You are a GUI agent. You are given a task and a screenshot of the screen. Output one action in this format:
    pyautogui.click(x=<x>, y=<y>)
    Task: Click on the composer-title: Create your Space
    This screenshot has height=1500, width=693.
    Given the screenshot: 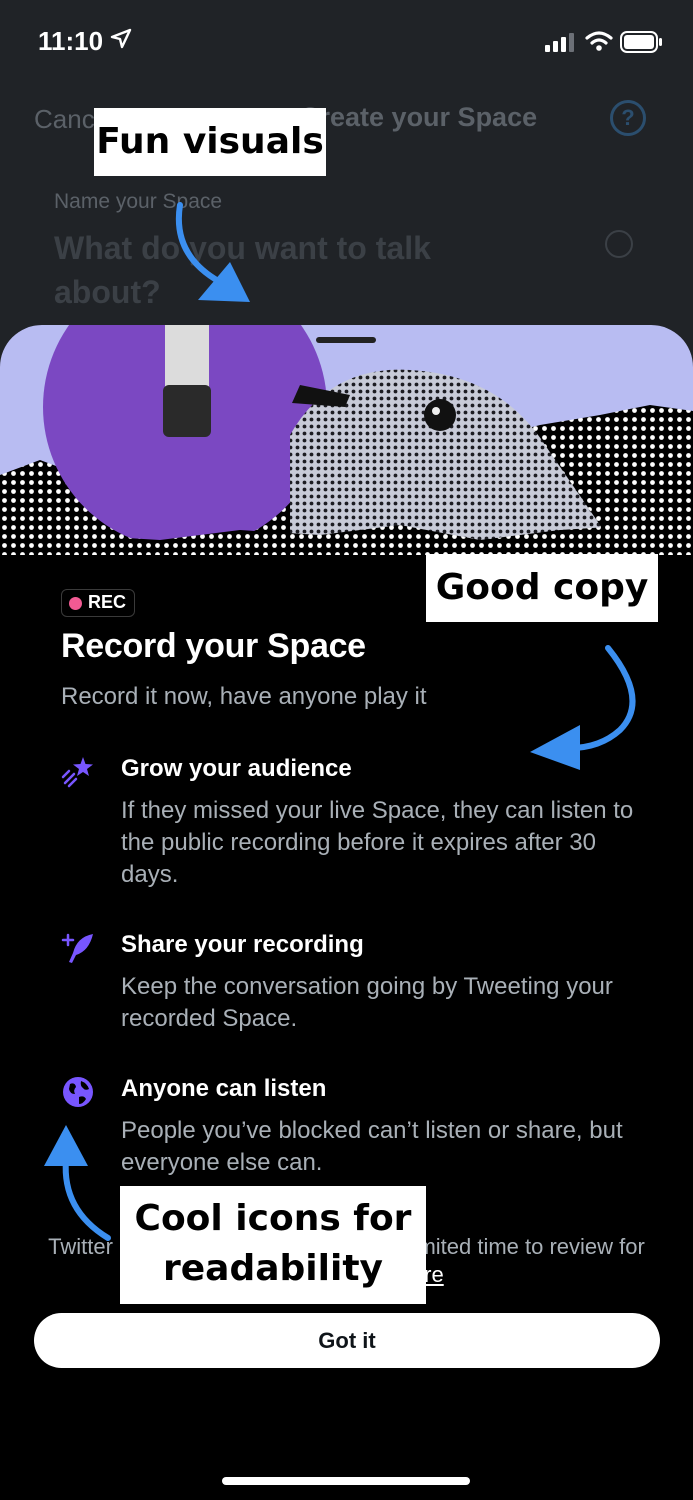 What is the action you would take?
    pyautogui.click(x=419, y=117)
    